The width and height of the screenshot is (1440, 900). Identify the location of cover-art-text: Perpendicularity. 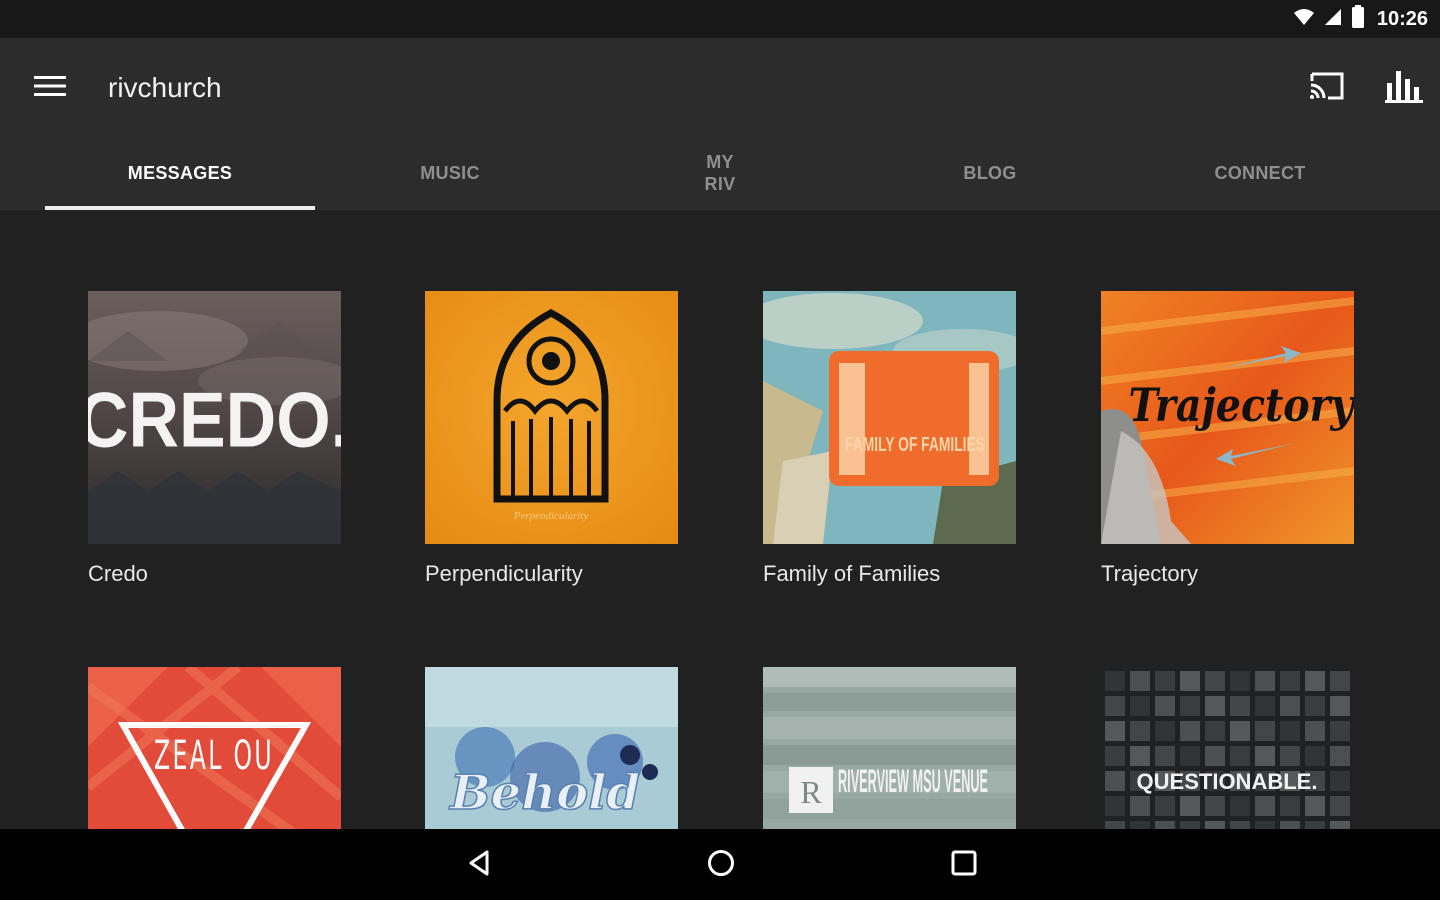
(551, 516).